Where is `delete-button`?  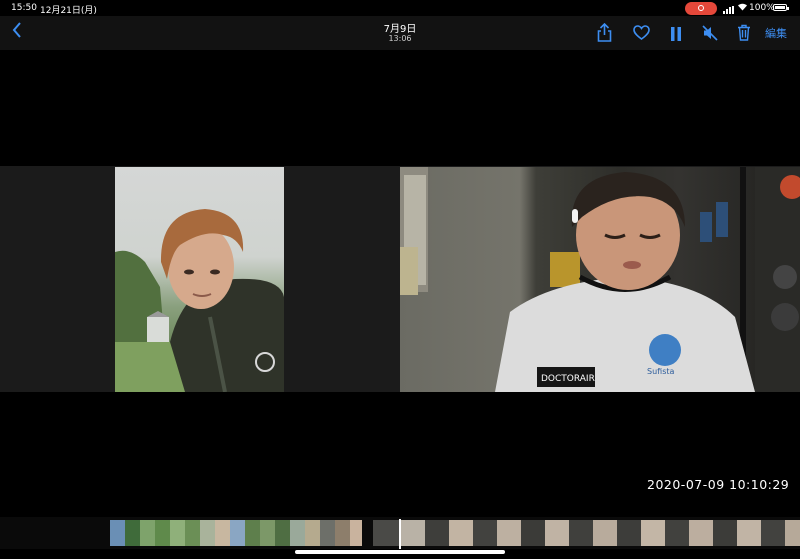
delete-button is located at coordinates (744, 34).